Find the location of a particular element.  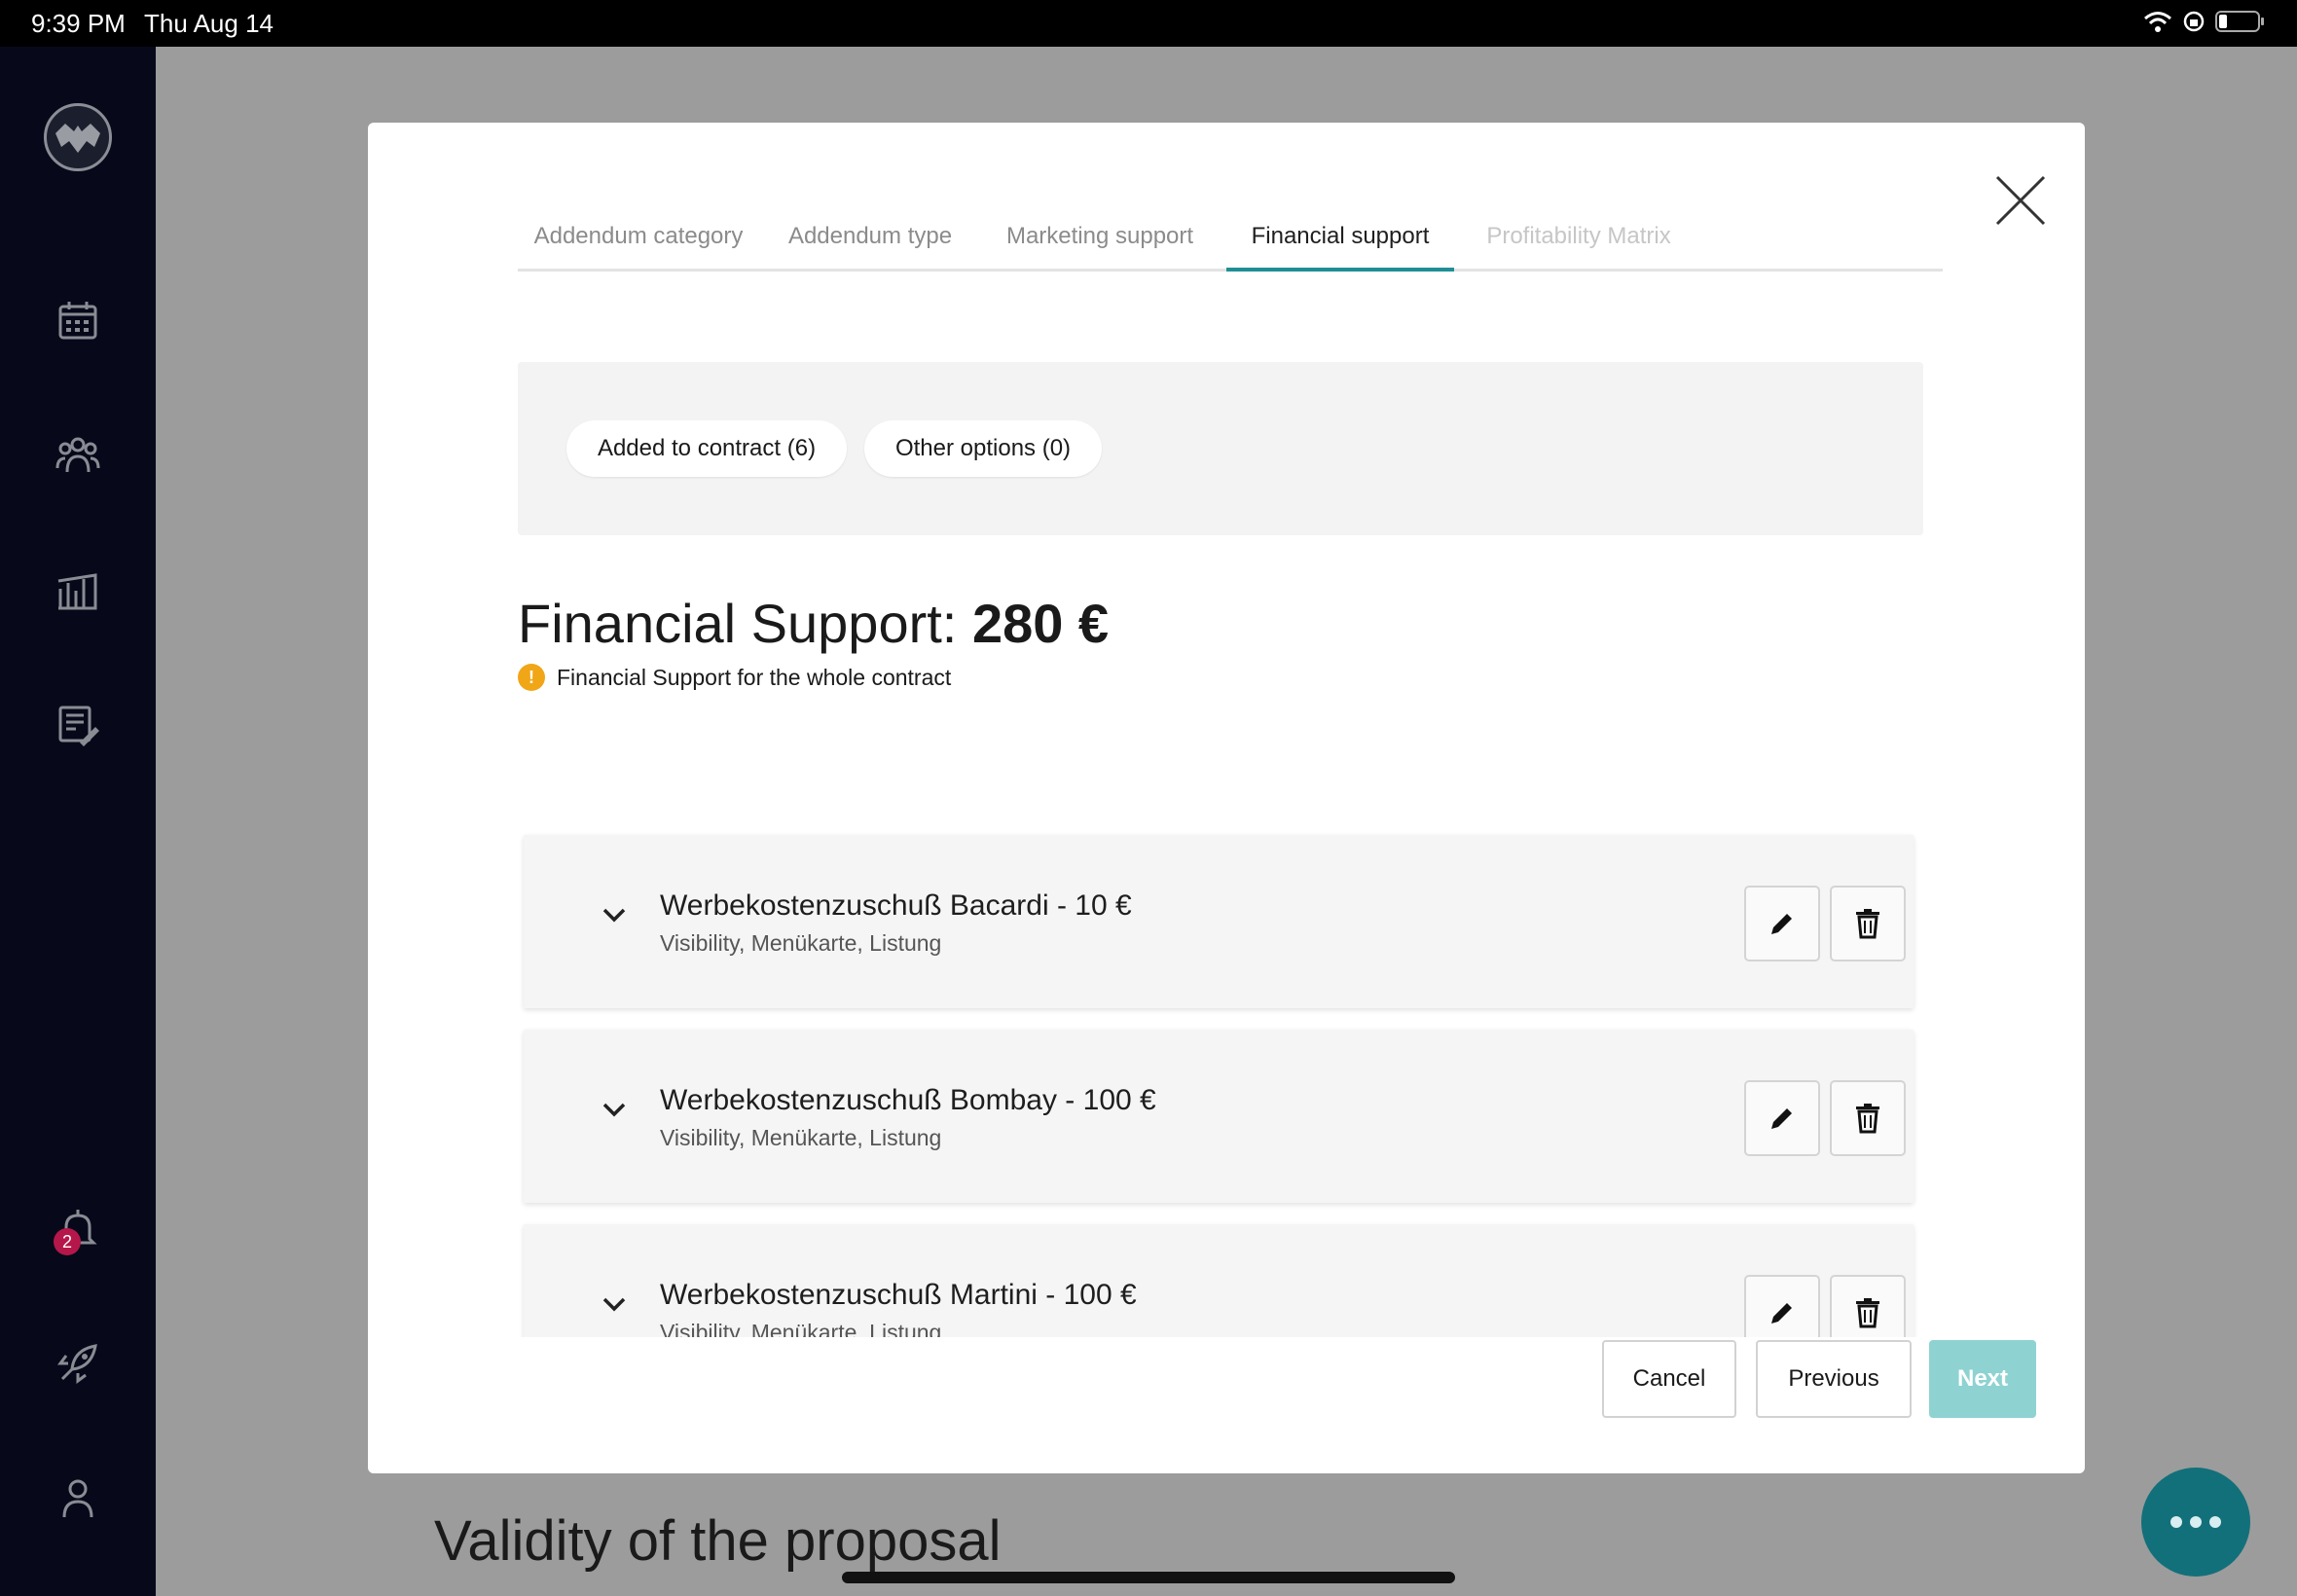

filter-box: Added to contract (6) Other options (0) is located at coordinates (1220, 448).